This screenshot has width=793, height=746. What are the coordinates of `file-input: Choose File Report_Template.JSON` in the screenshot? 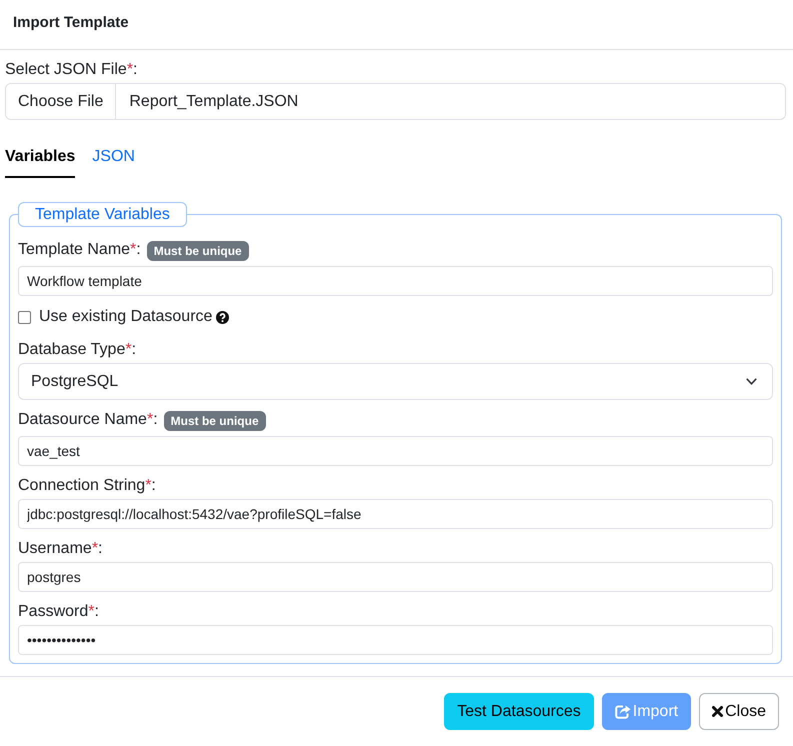 It's located at (395, 101).